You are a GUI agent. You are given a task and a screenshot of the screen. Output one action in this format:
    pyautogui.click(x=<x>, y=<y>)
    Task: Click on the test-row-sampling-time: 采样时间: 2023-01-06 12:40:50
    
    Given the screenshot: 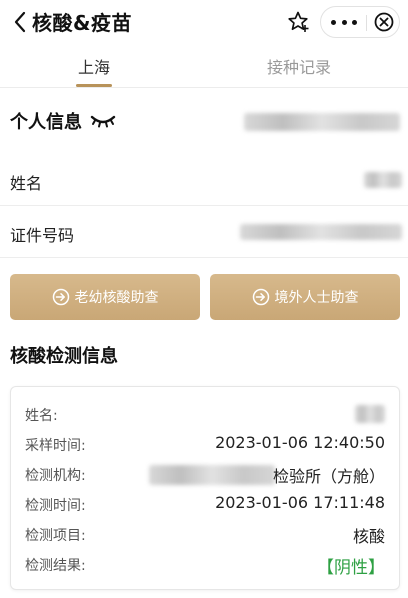 What is the action you would take?
    pyautogui.click(x=205, y=444)
    